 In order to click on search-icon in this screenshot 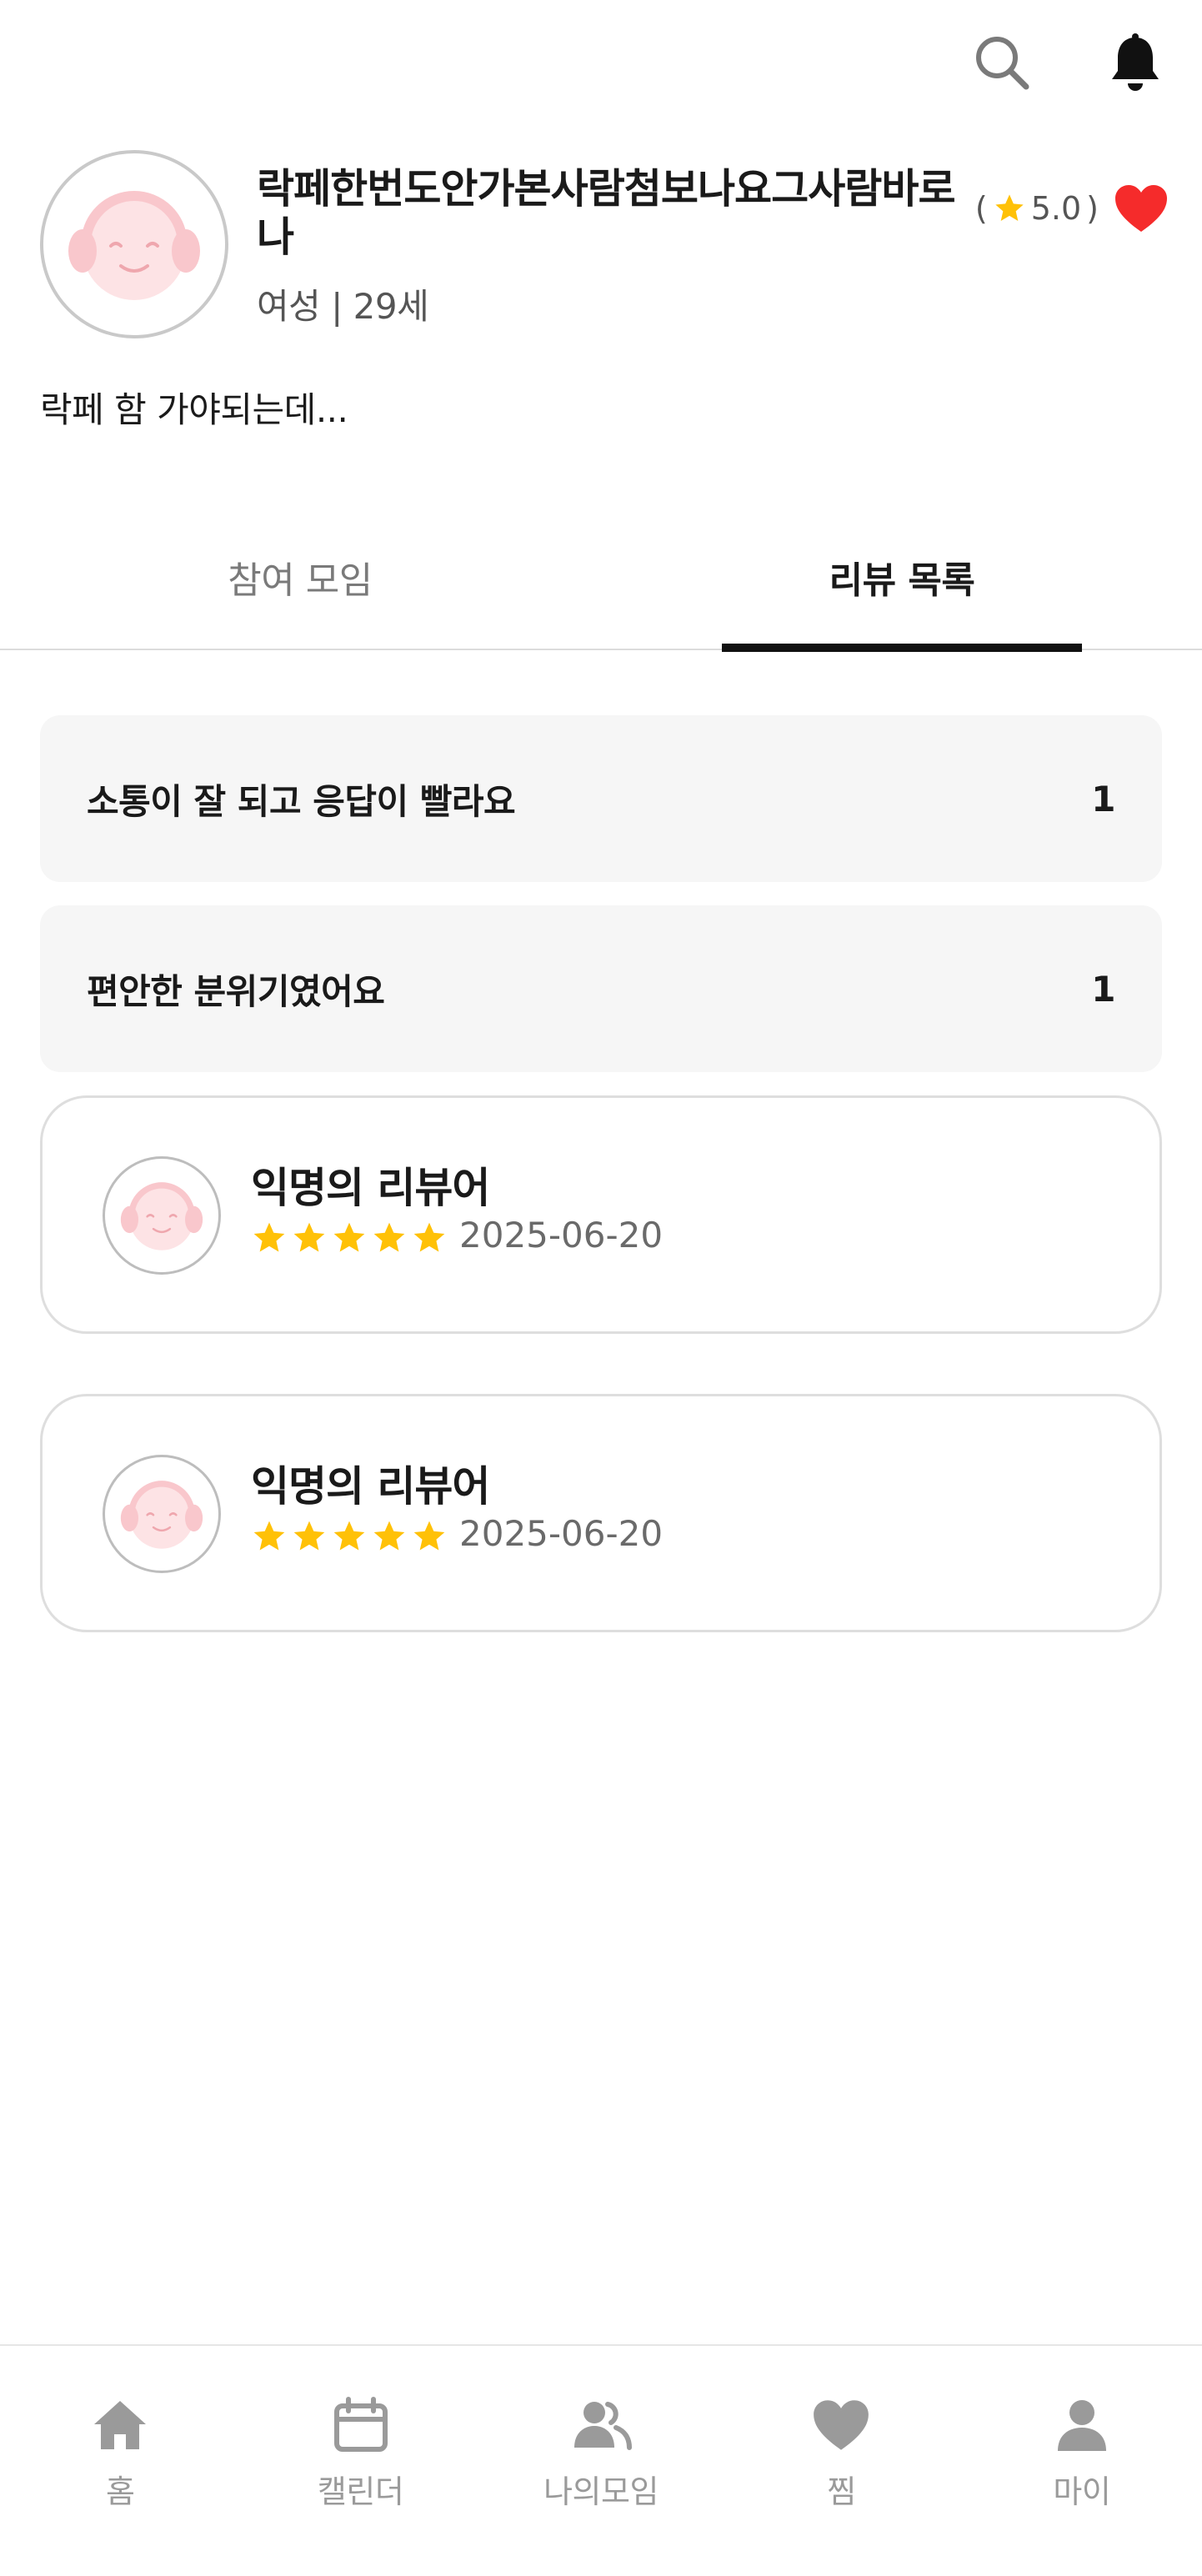, I will do `click(1002, 63)`.